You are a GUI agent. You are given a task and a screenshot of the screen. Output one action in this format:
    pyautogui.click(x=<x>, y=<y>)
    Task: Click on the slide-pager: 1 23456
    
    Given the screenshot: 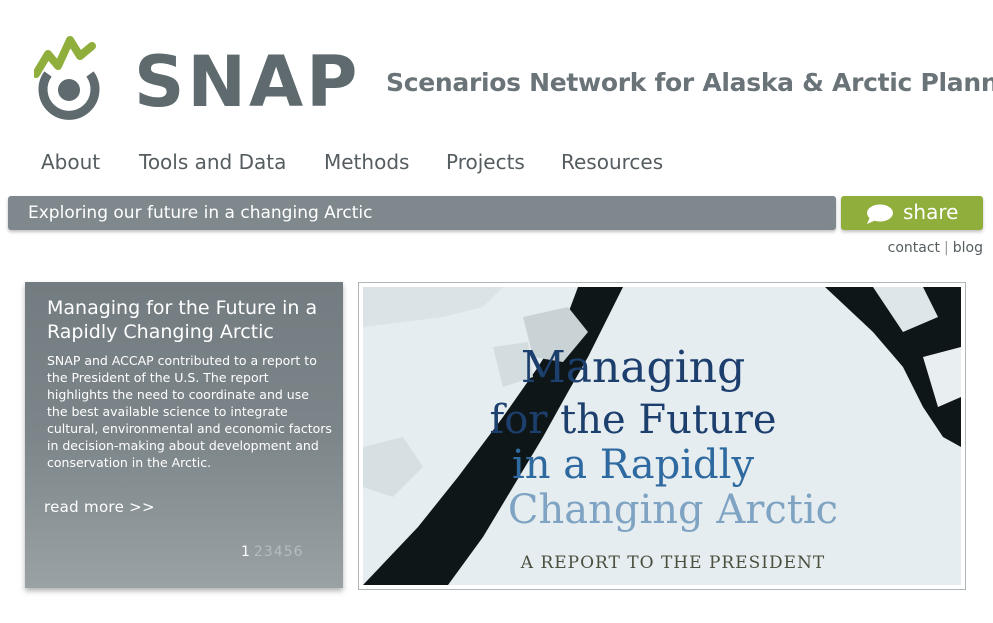 What is the action you would take?
    pyautogui.click(x=272, y=552)
    